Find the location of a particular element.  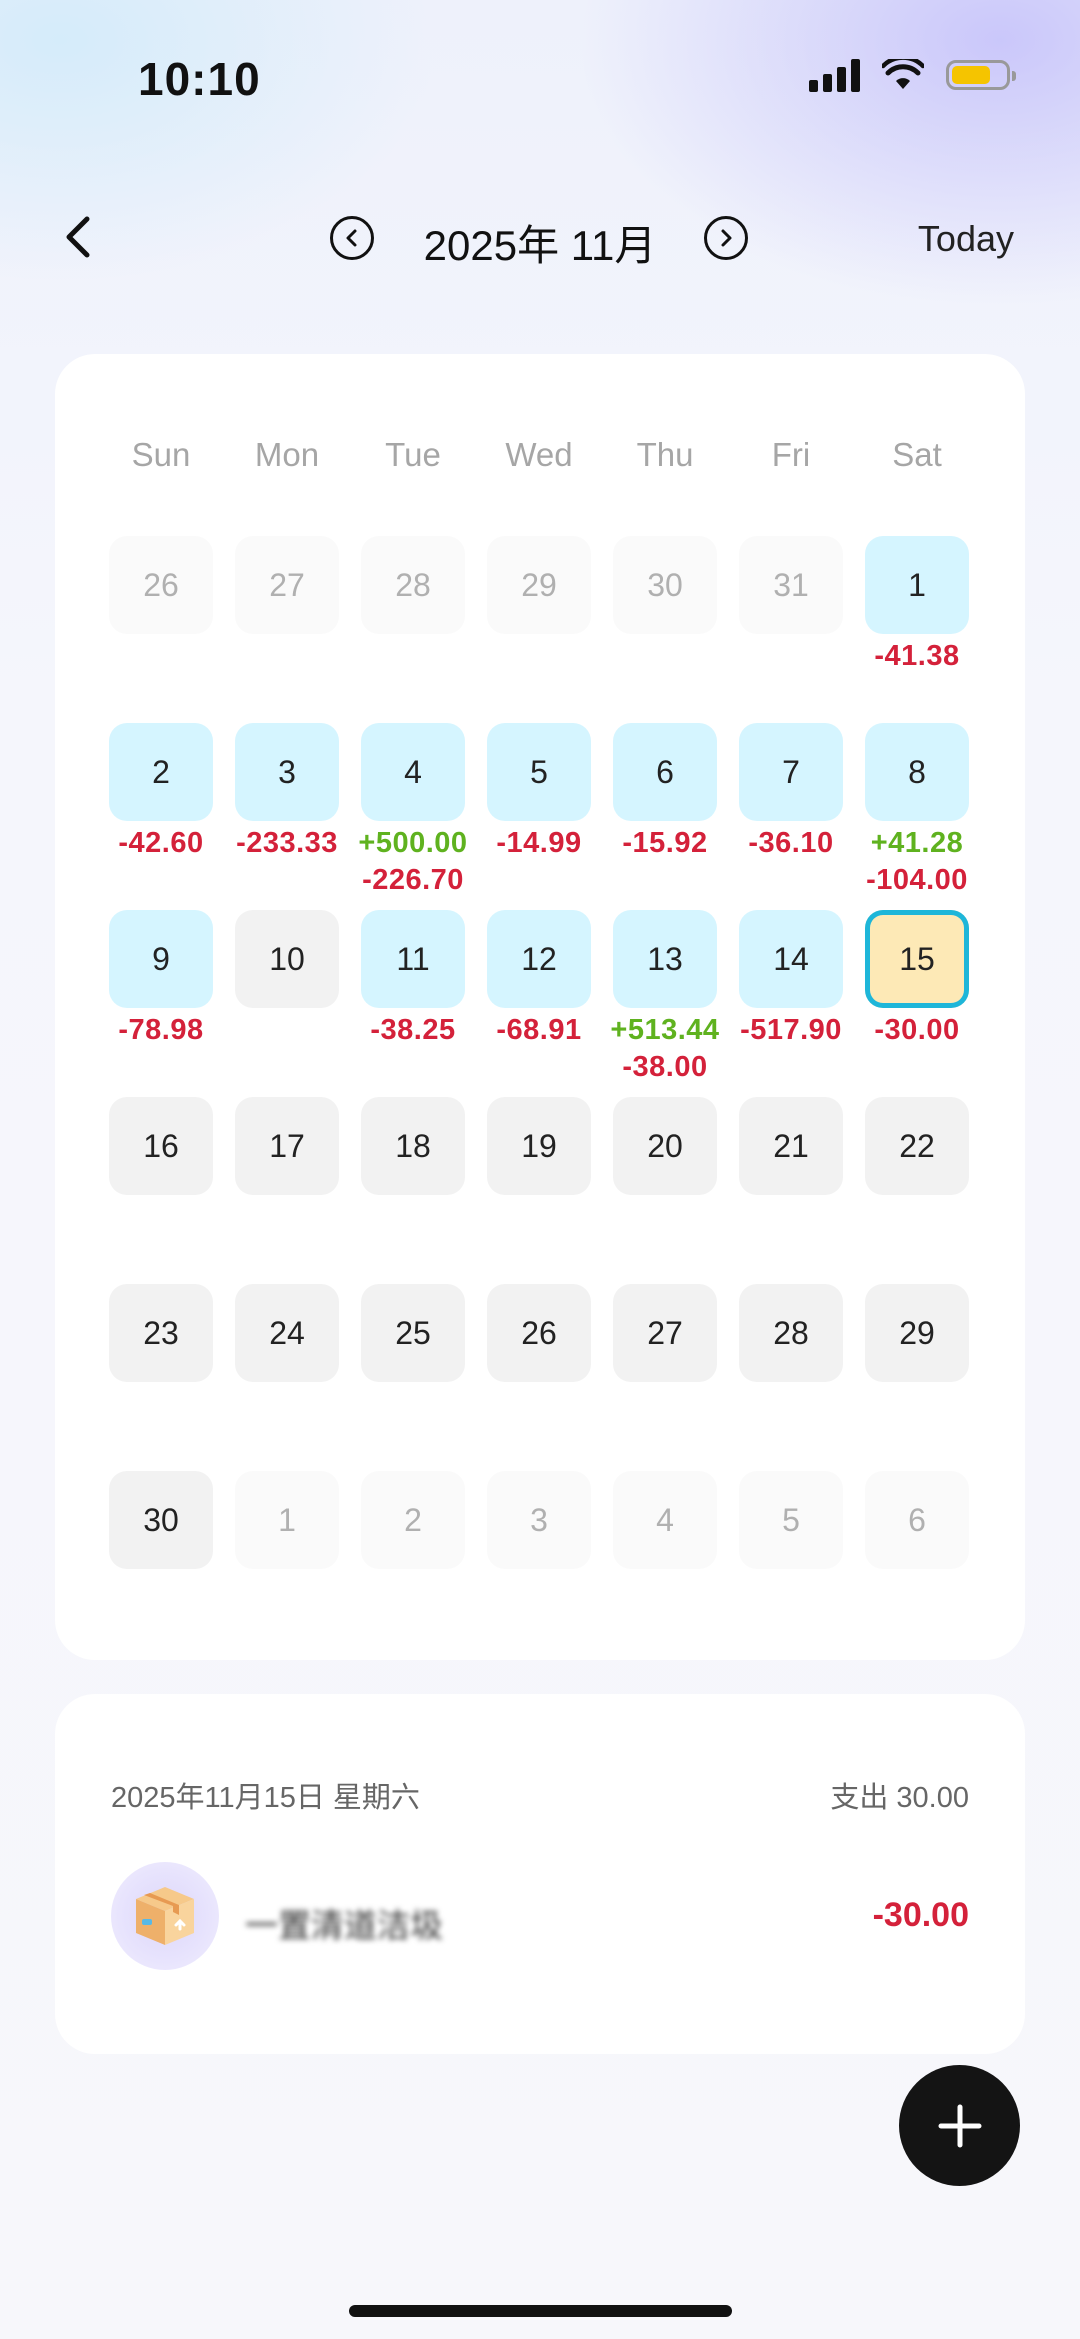

day-cell: 20 is located at coordinates (665, 1146).